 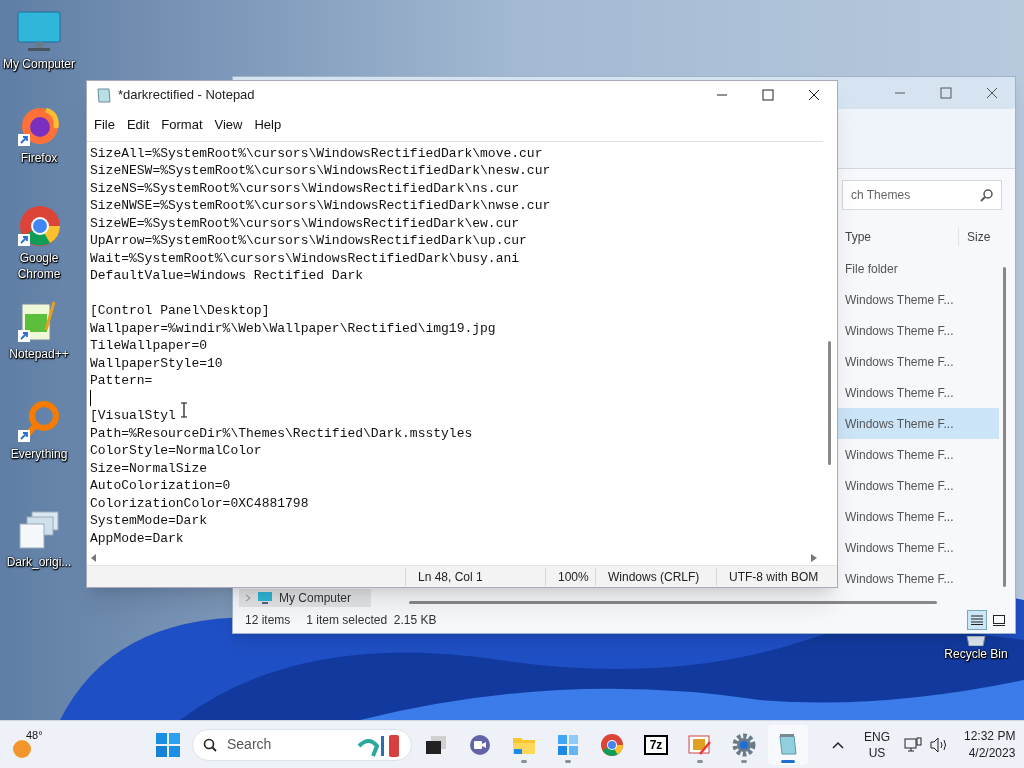 What do you see at coordinates (990, 744) in the screenshot?
I see `clock: 12:32 PM 4/2/2023` at bounding box center [990, 744].